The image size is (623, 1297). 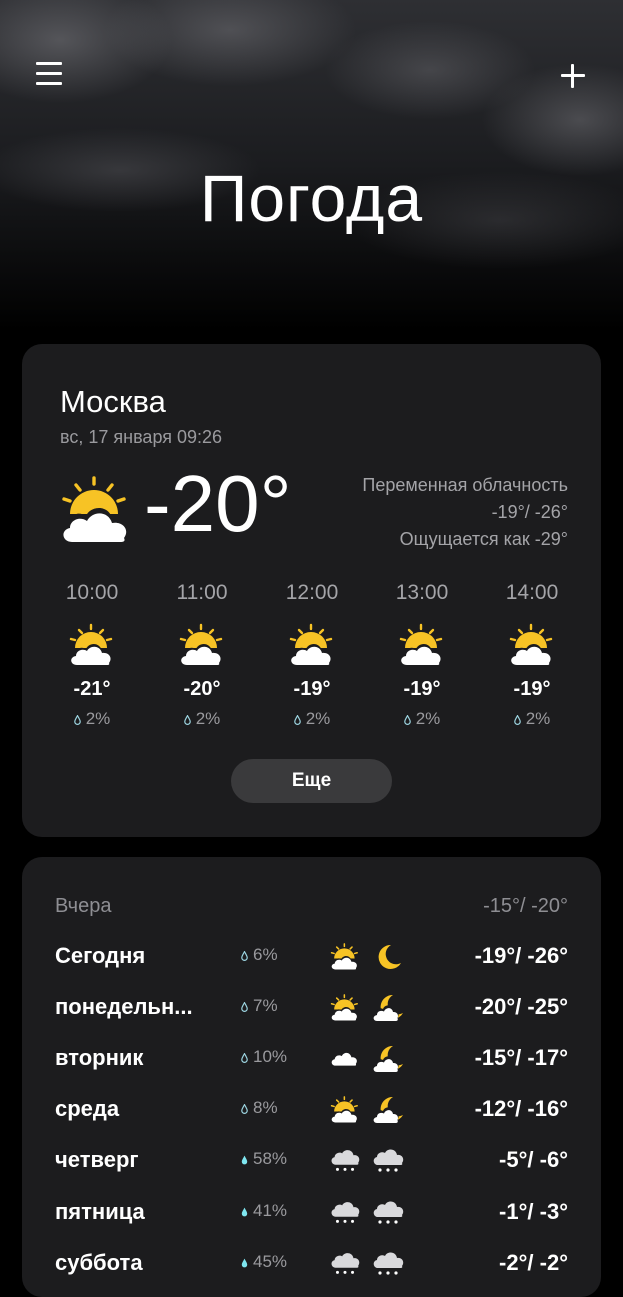 What do you see at coordinates (521, 1108) in the screenshot?
I see `day-temperature: -12°/ -16°` at bounding box center [521, 1108].